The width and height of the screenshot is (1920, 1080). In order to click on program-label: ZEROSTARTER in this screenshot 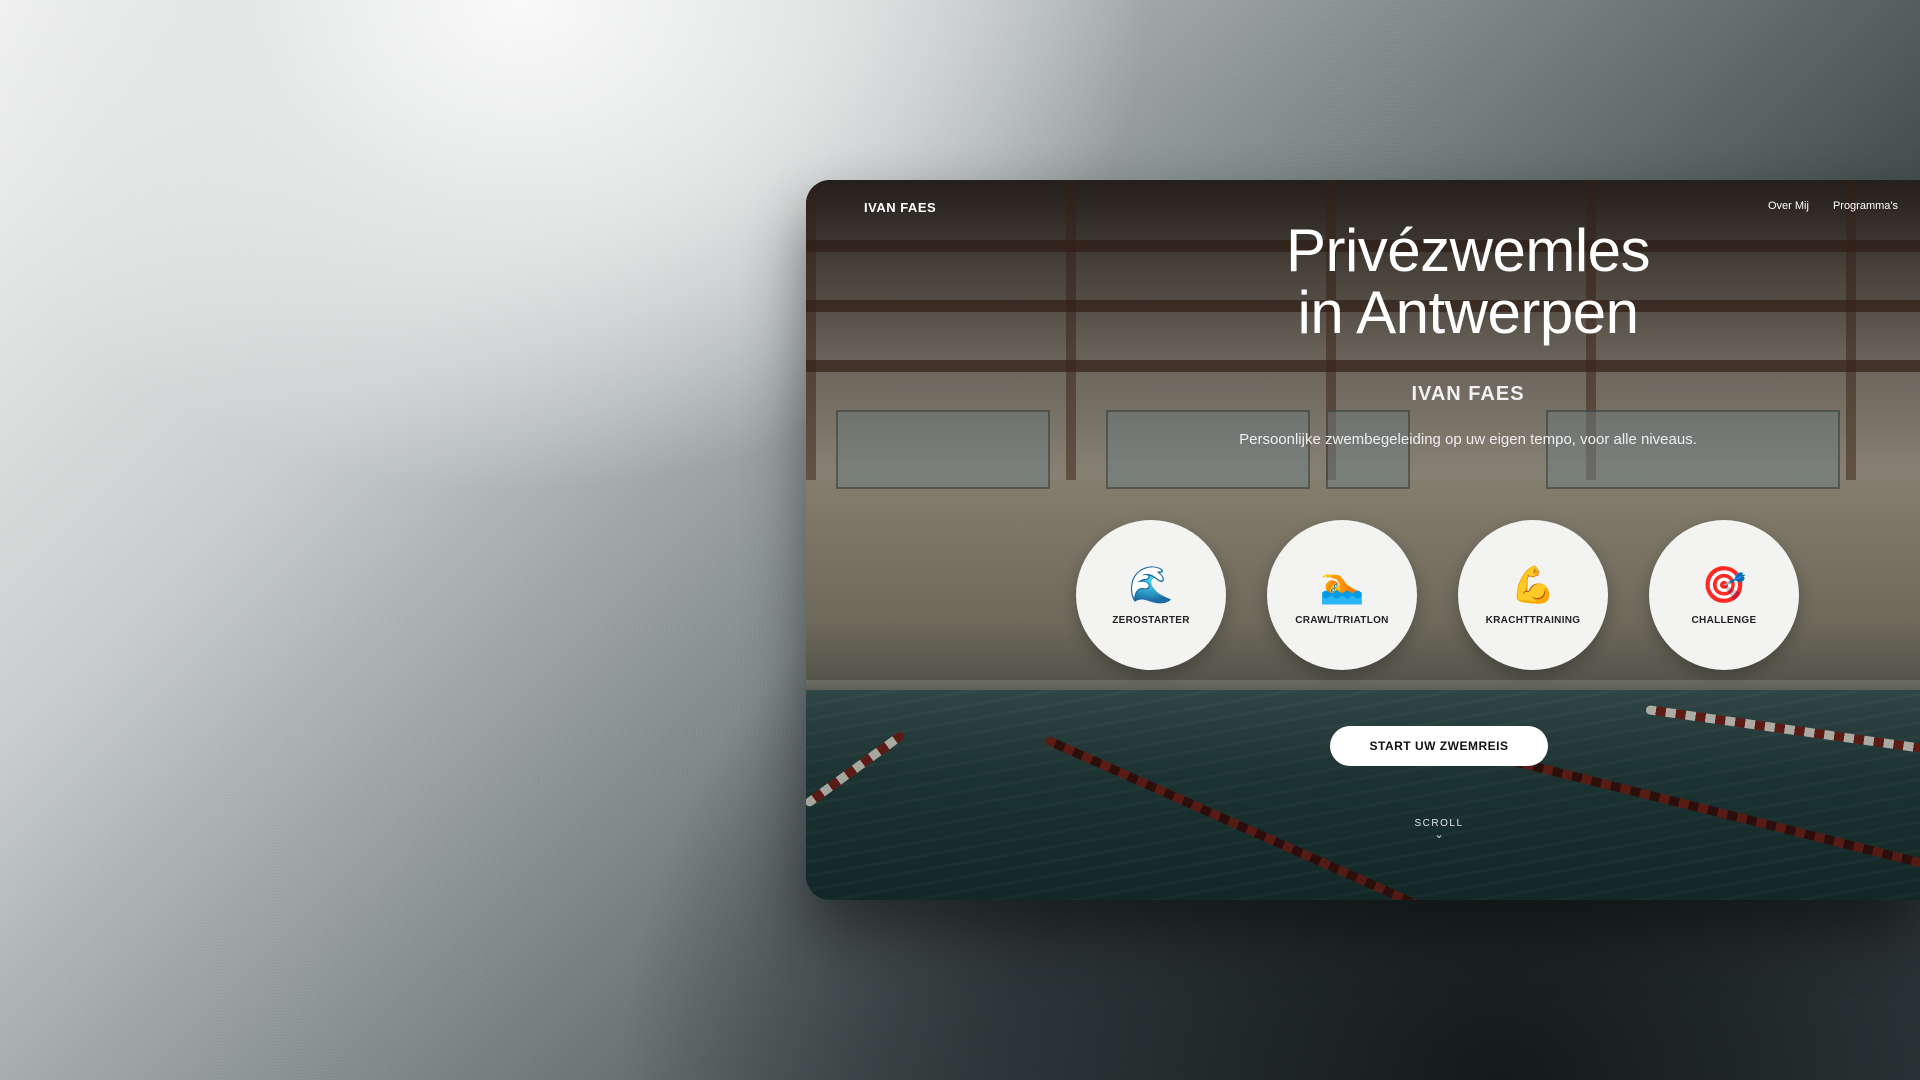, I will do `click(1151, 620)`.